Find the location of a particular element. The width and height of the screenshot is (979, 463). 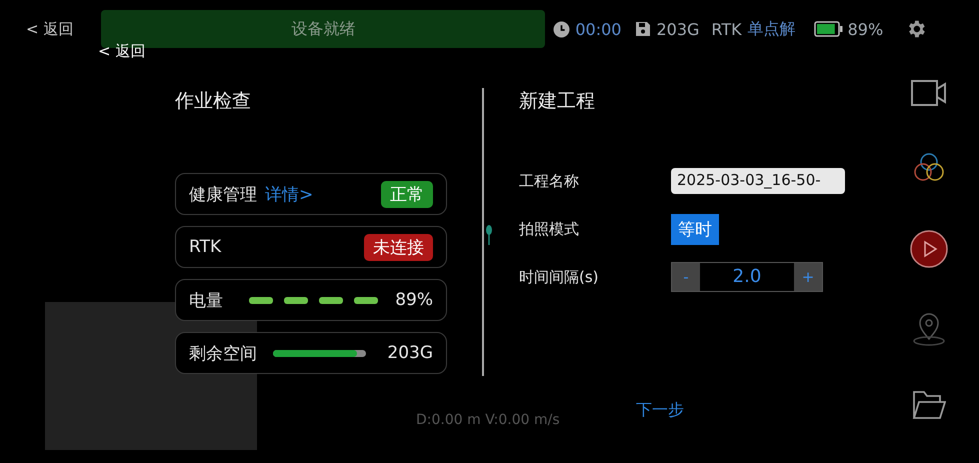

pin-icon is located at coordinates (489, 235).